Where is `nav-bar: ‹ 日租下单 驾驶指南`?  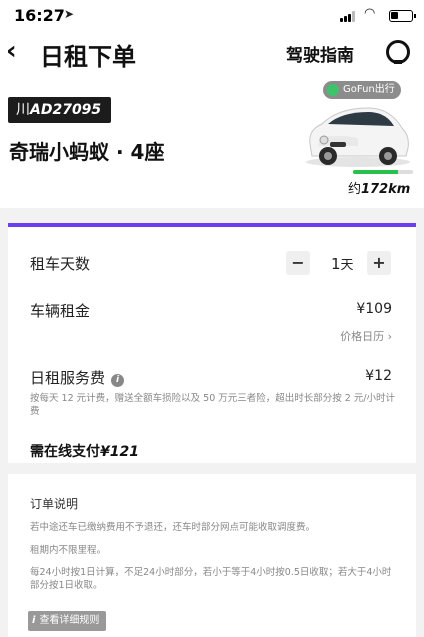
nav-bar: ‹ 日租下单 驾驶指南 is located at coordinates (212, 53).